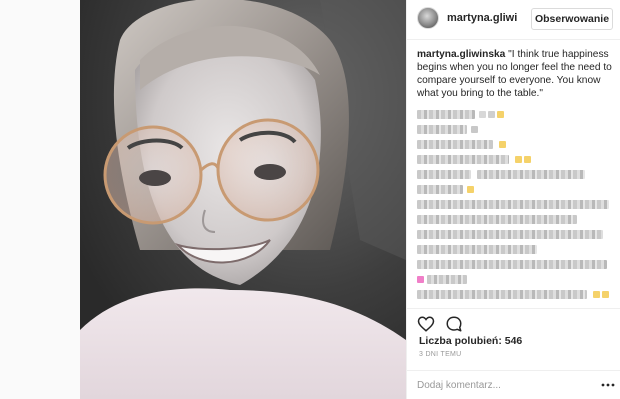  Describe the element at coordinates (482, 18) in the screenshot. I see `header-username: martyna.gliwi` at that location.